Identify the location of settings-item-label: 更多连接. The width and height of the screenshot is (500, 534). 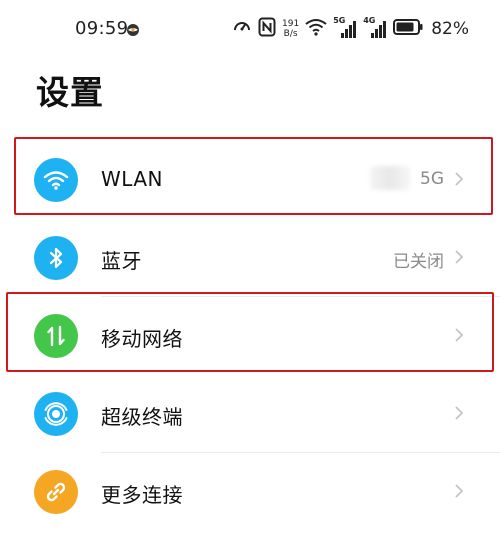
(142, 495).